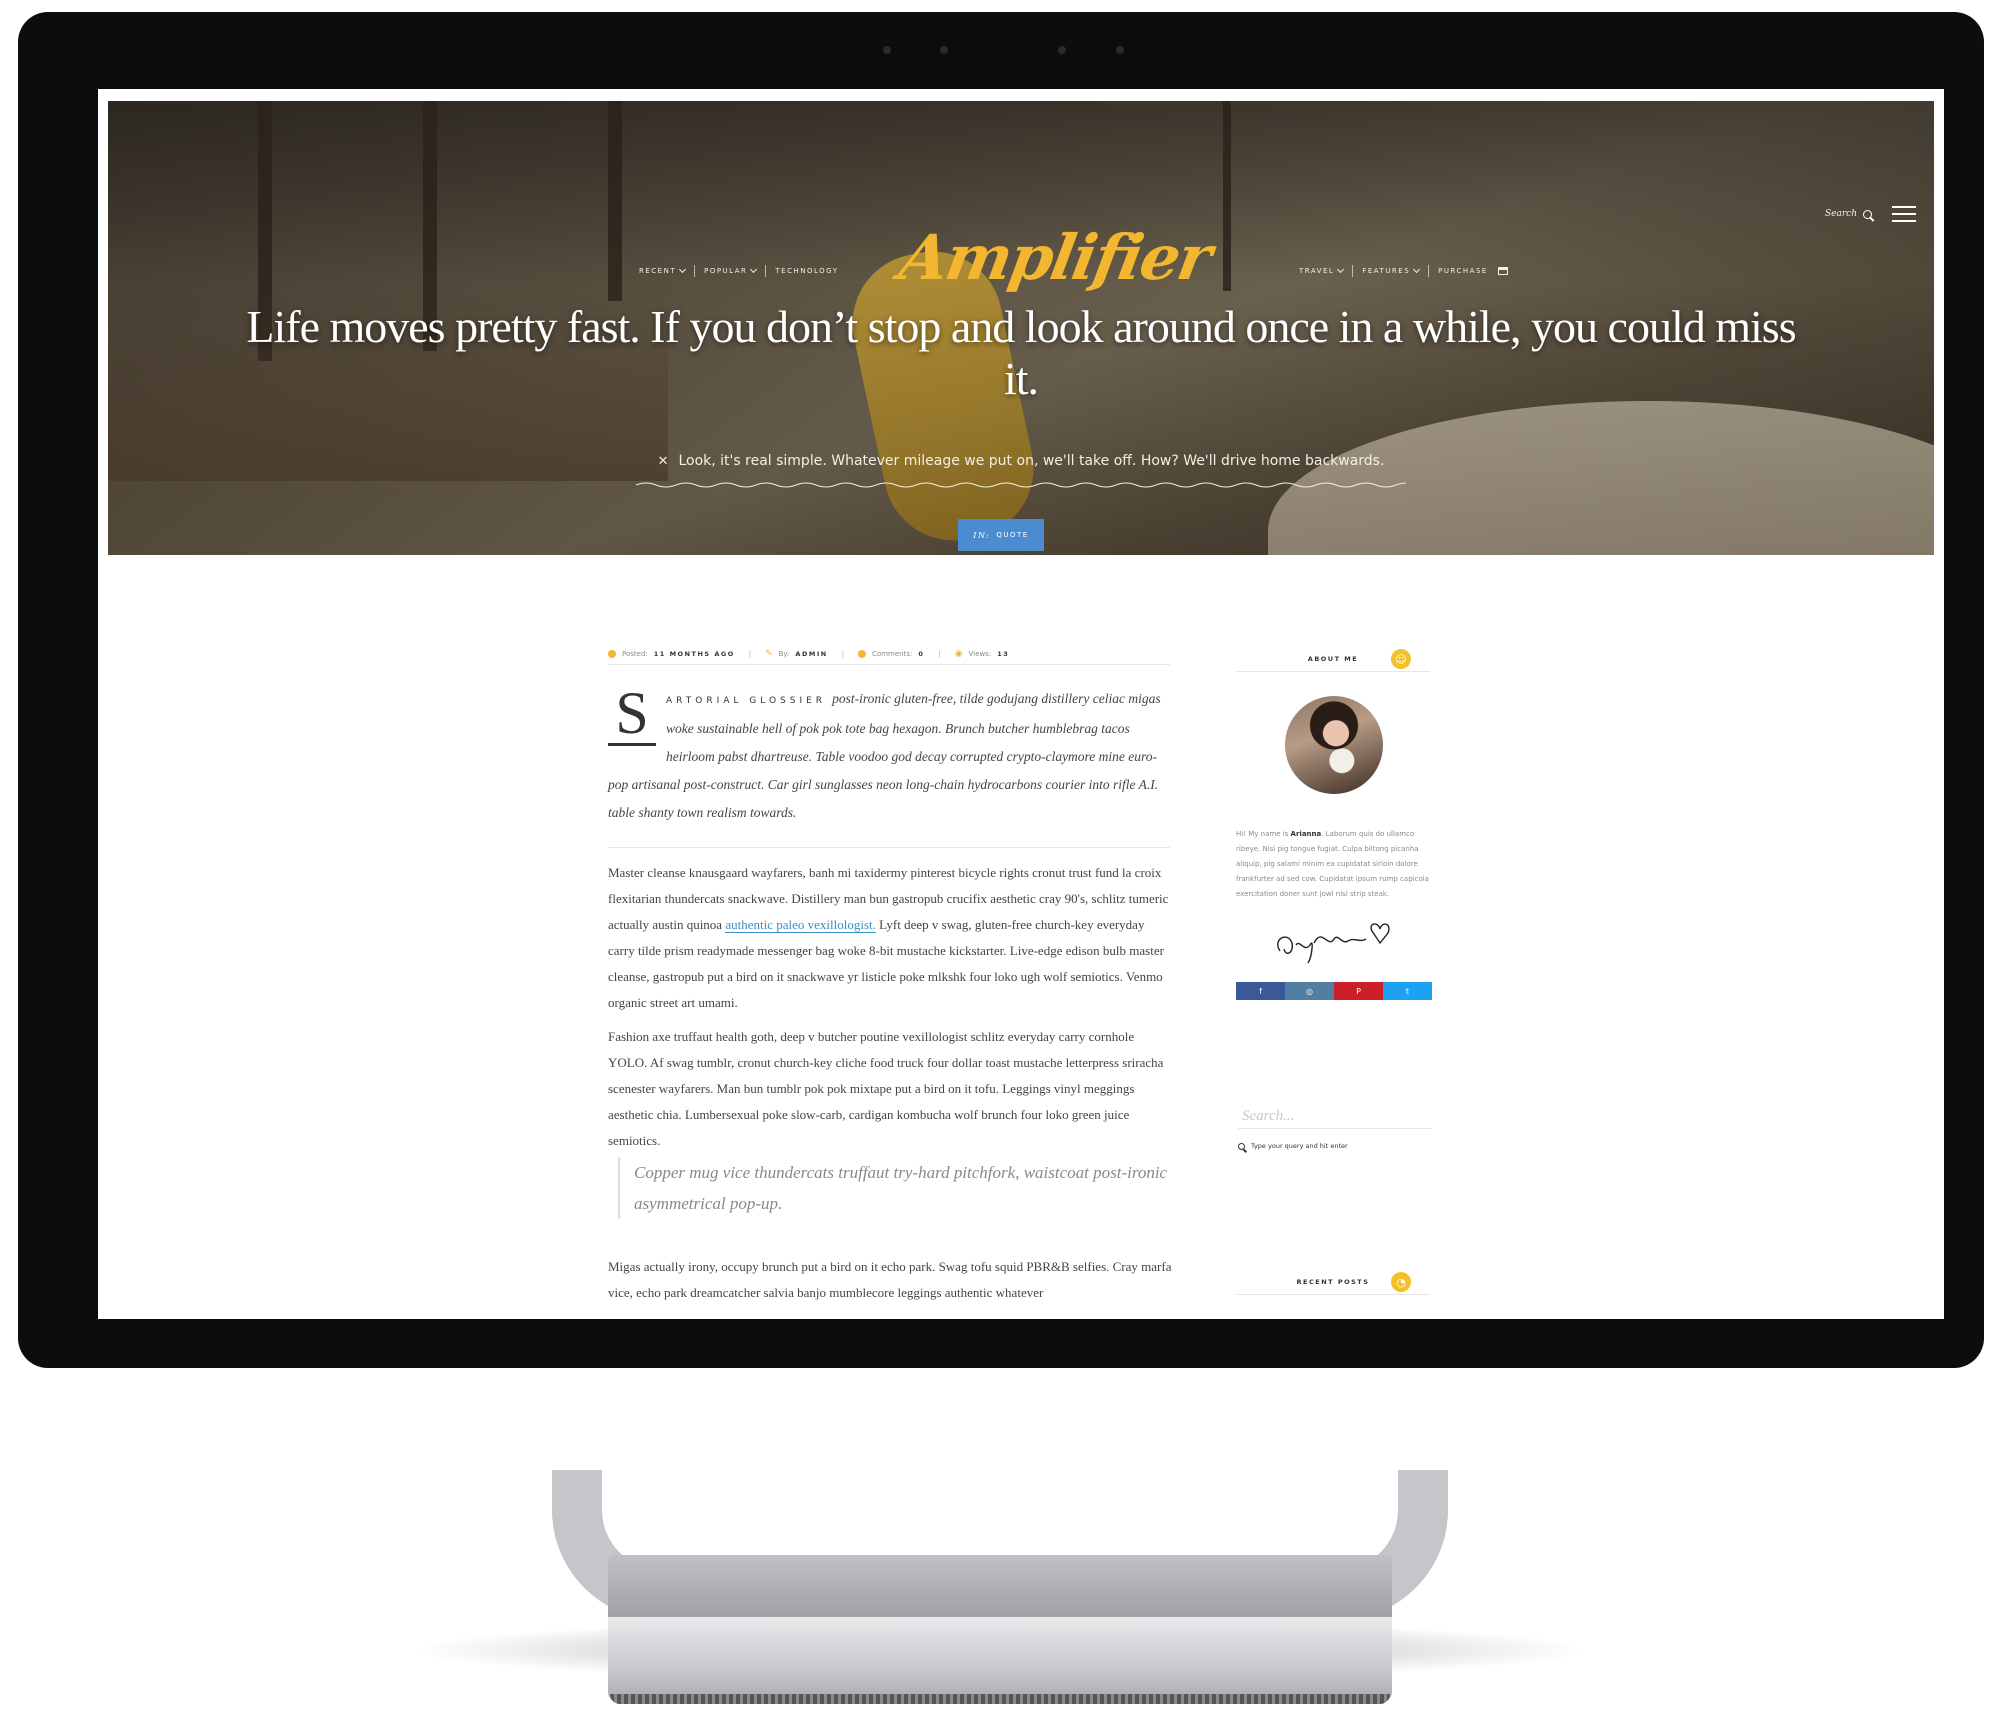 This screenshot has width=2000, height=1719. What do you see at coordinates (1502, 271) in the screenshot?
I see `cart-icon` at bounding box center [1502, 271].